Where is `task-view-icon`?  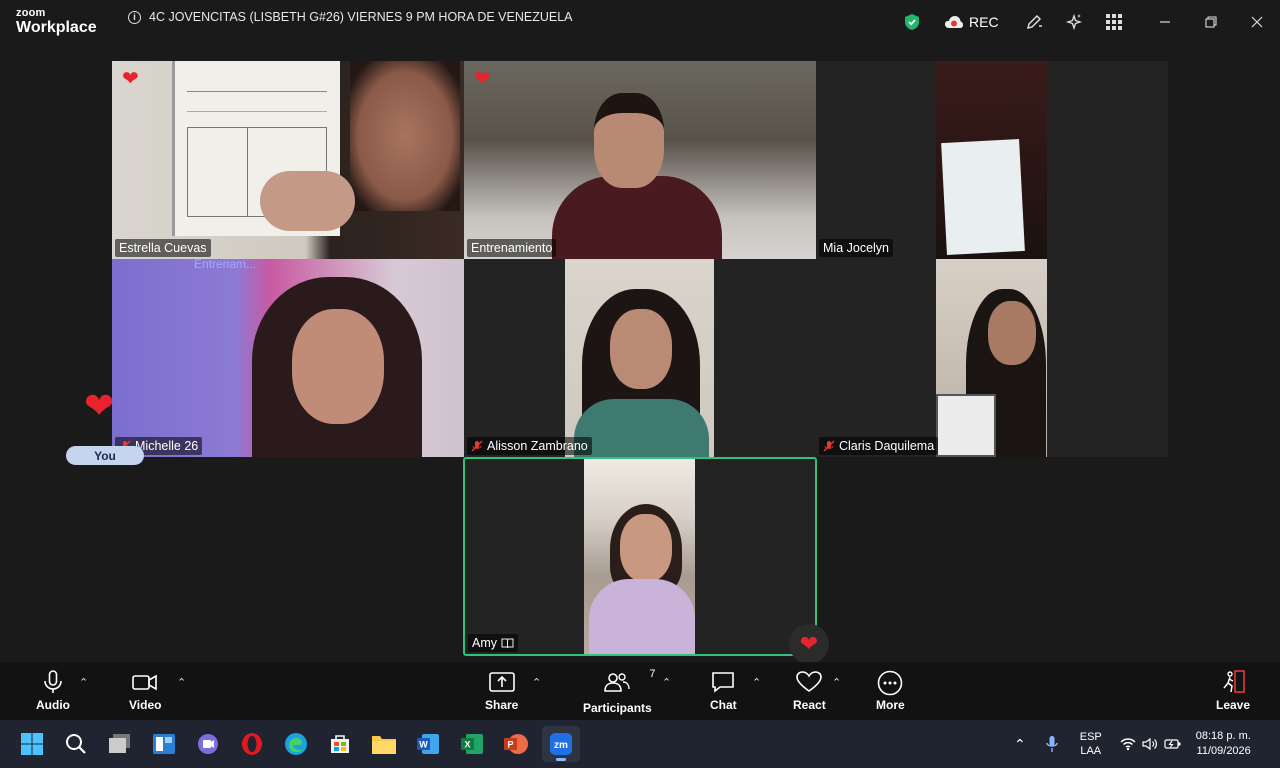 task-view-icon is located at coordinates (120, 744).